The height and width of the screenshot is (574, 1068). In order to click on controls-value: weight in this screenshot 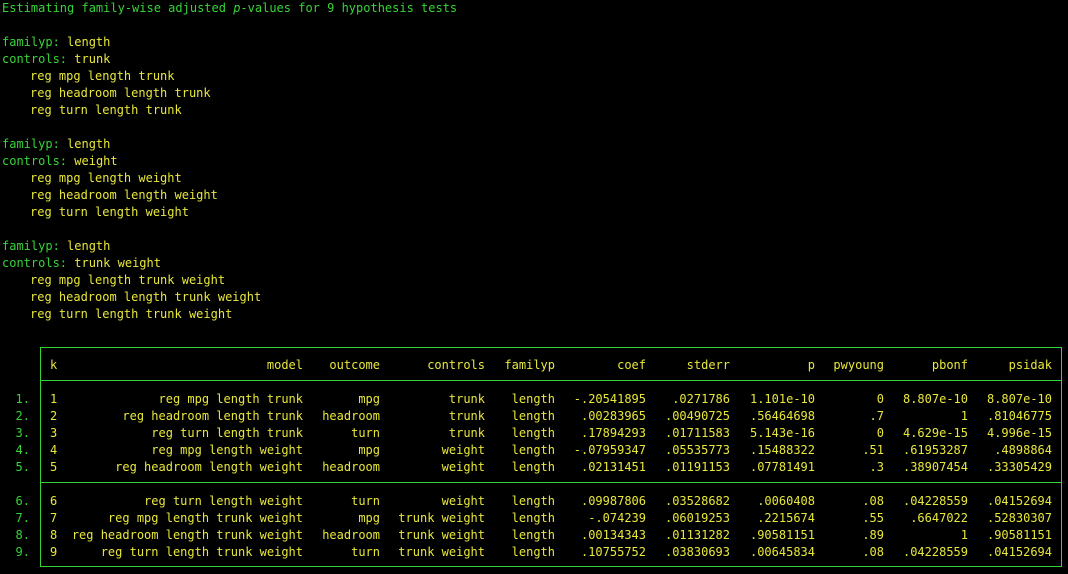, I will do `click(96, 161)`.